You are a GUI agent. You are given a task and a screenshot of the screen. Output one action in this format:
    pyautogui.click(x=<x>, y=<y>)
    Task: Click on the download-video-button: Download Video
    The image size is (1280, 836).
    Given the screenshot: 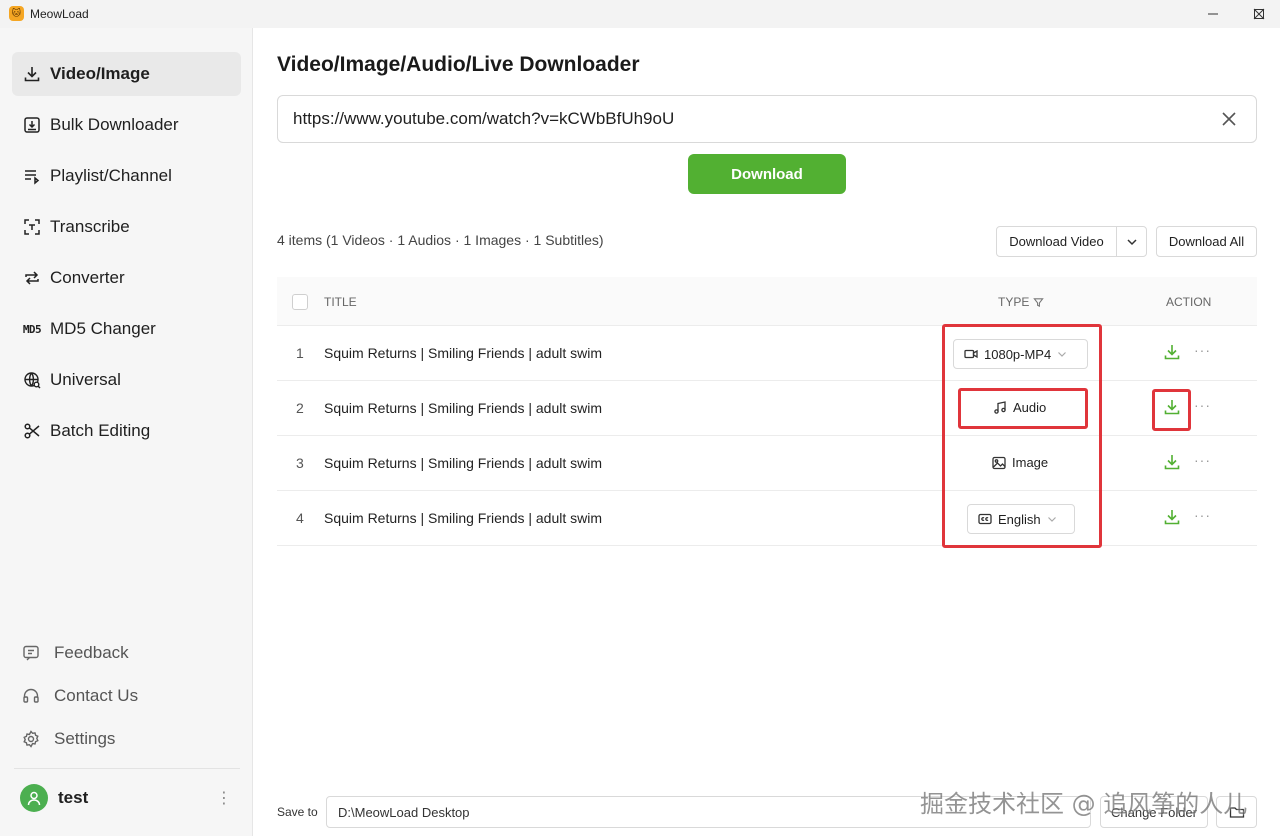 What is the action you would take?
    pyautogui.click(x=1057, y=241)
    